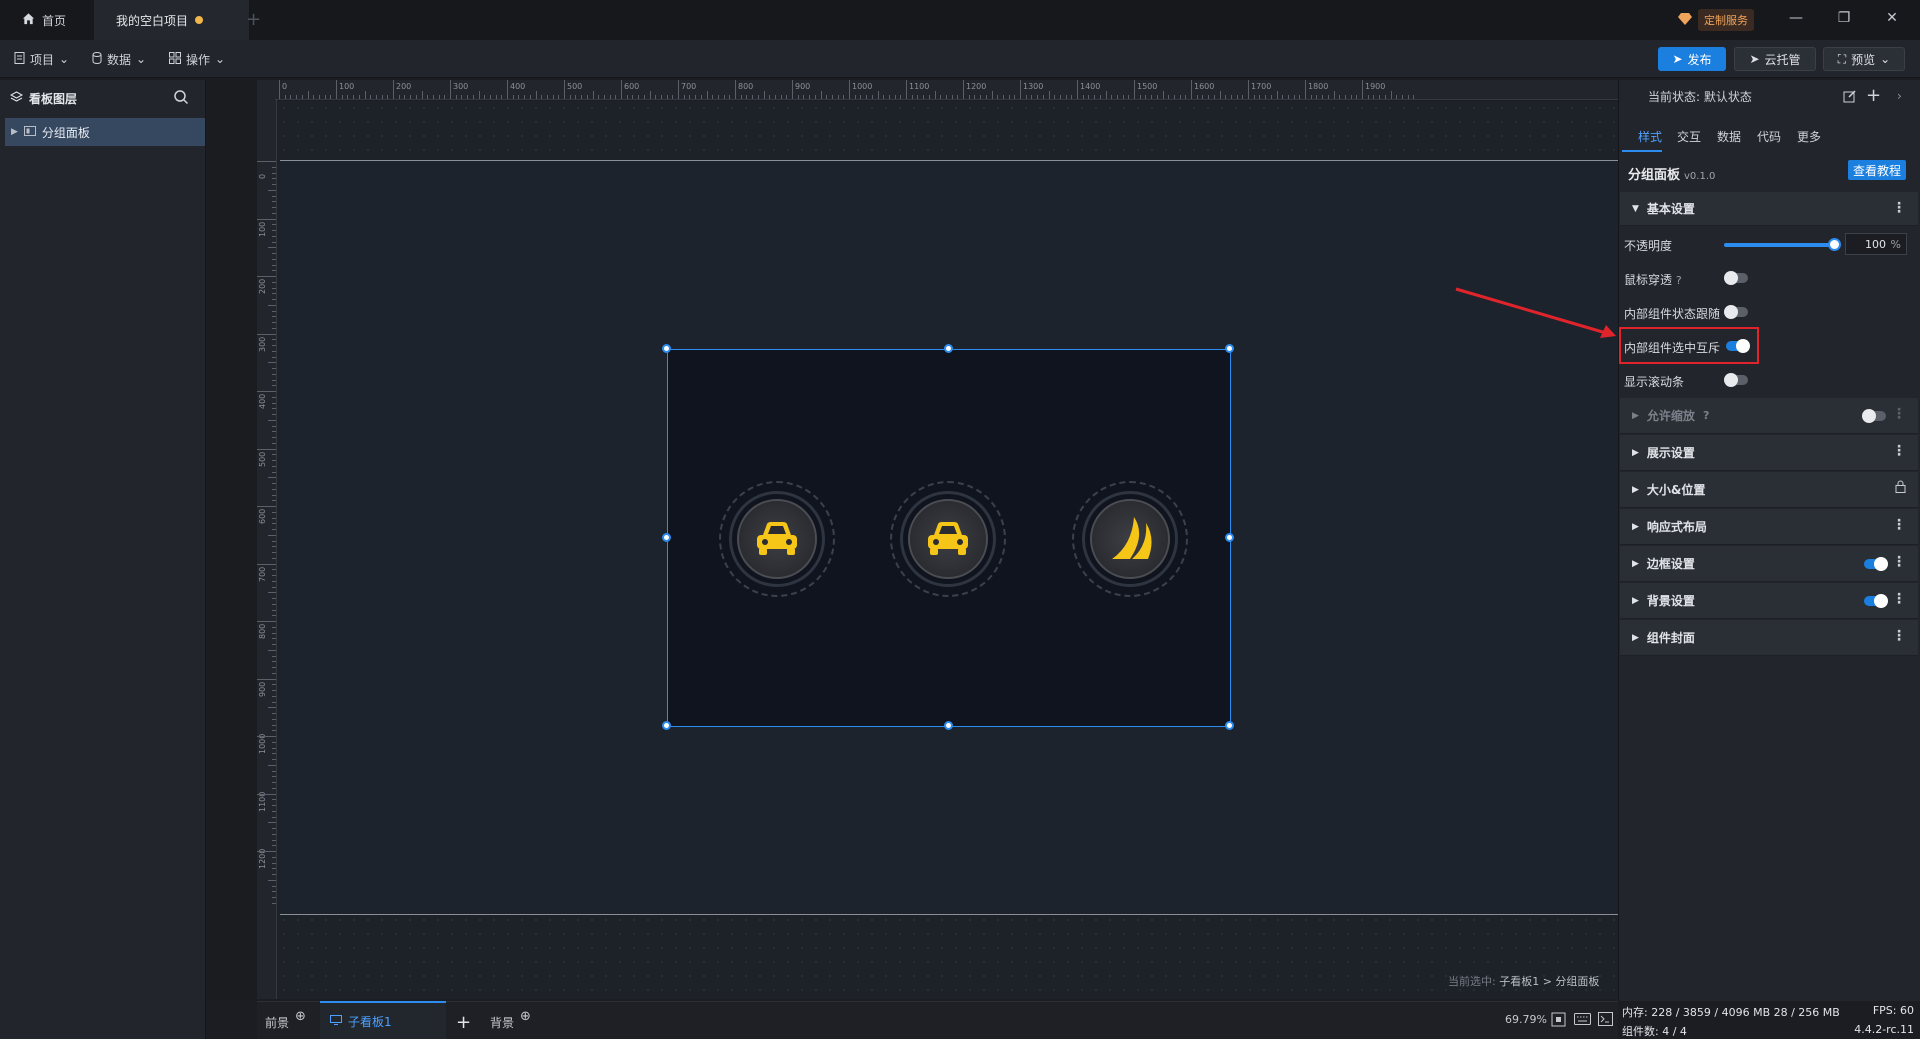 Image resolution: width=1920 pixels, height=1039 pixels. Describe the element at coordinates (1726, 20) in the screenshot. I see `custom-service-label: 定制服务` at that location.